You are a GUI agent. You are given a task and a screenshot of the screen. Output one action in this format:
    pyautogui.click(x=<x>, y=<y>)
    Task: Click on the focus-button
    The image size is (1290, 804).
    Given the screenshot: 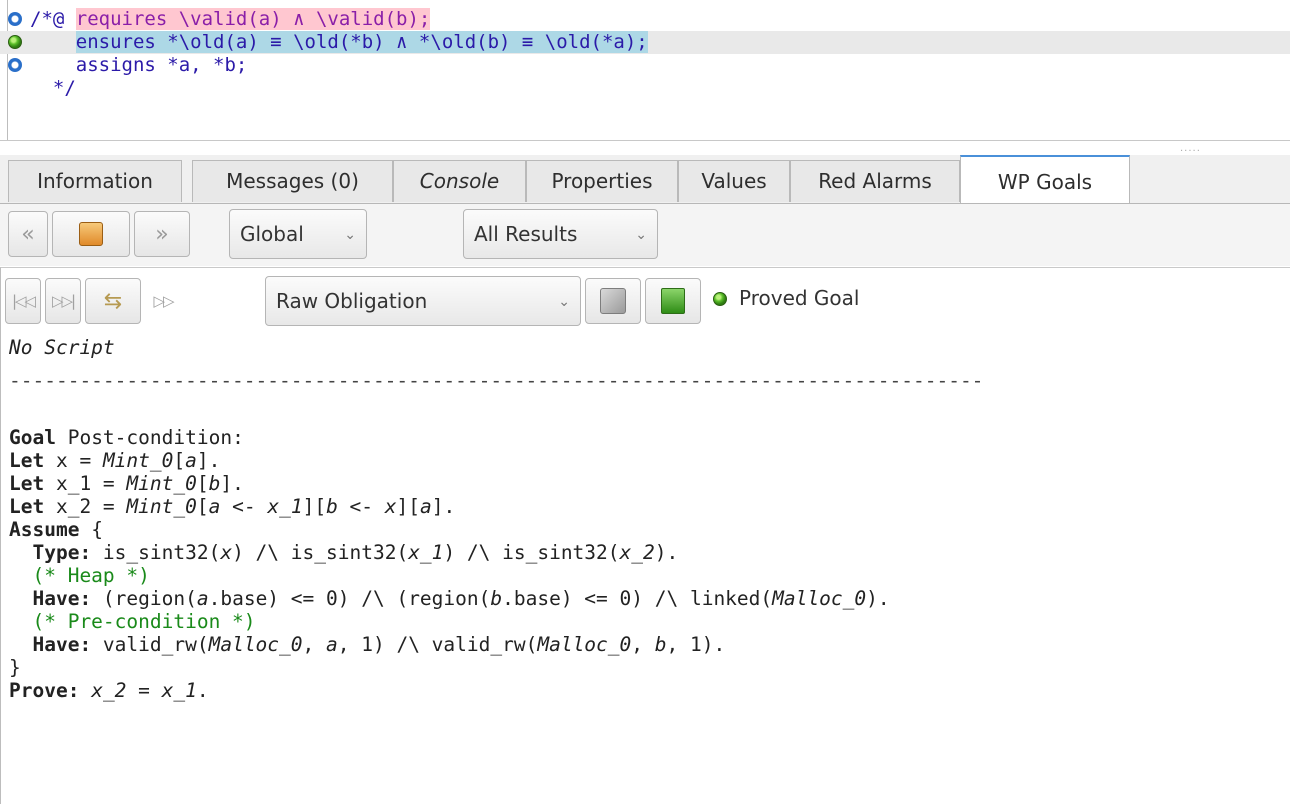 What is the action you would take?
    pyautogui.click(x=91, y=234)
    